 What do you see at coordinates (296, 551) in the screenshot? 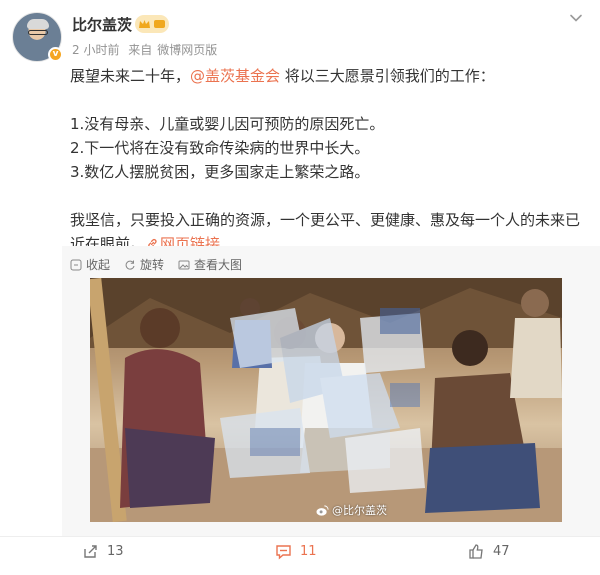
I see `comment-button: 11` at bounding box center [296, 551].